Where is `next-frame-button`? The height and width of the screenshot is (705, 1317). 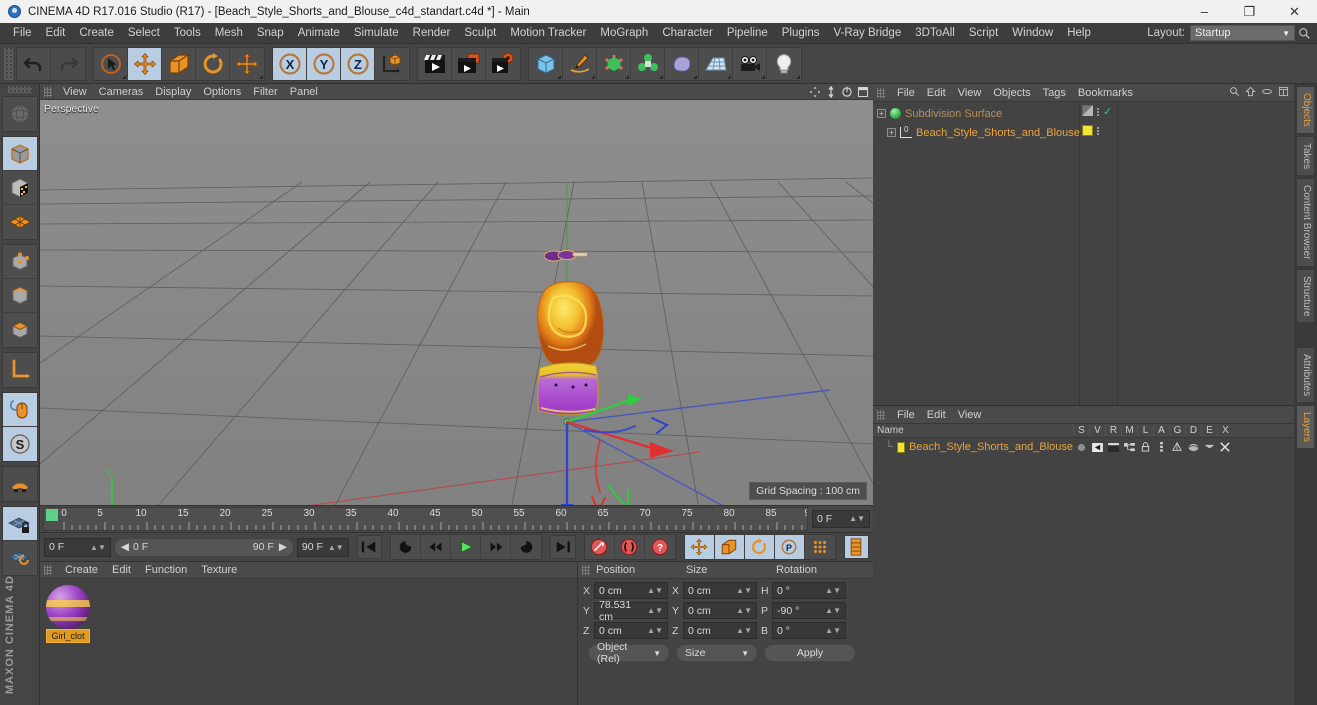 next-frame-button is located at coordinates (496, 547).